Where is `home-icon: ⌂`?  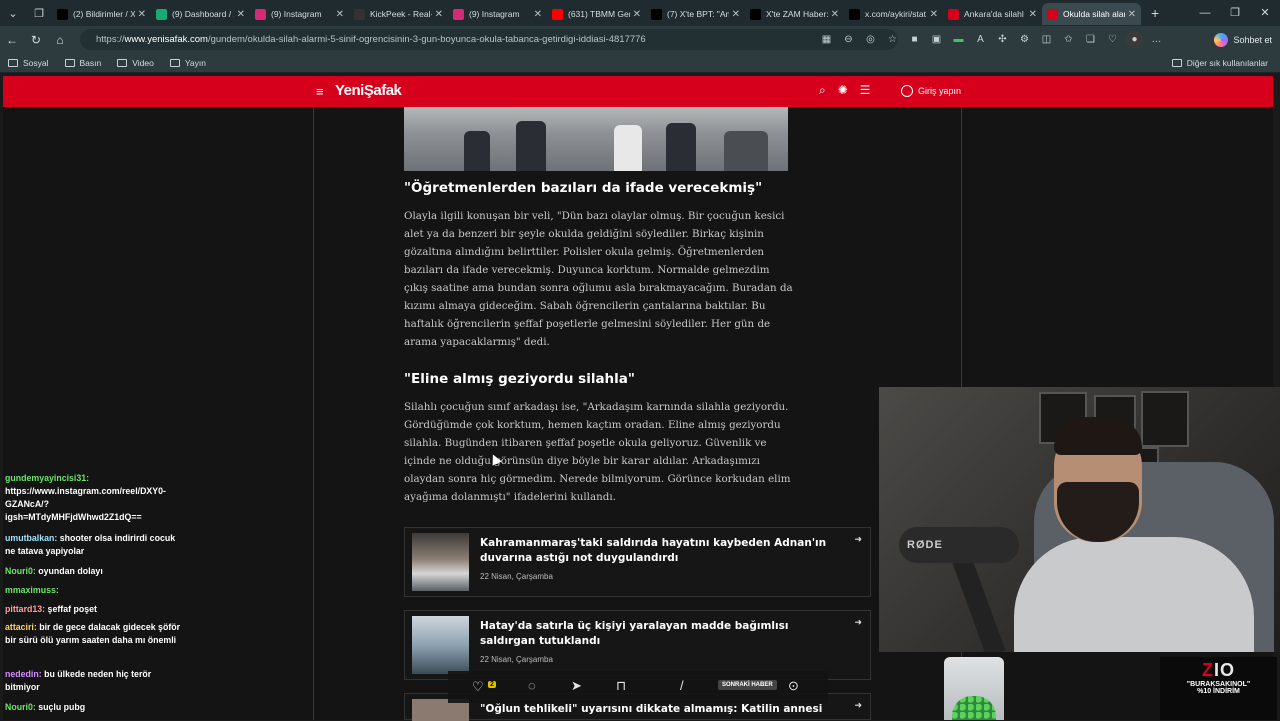 home-icon: ⌂ is located at coordinates (60, 40).